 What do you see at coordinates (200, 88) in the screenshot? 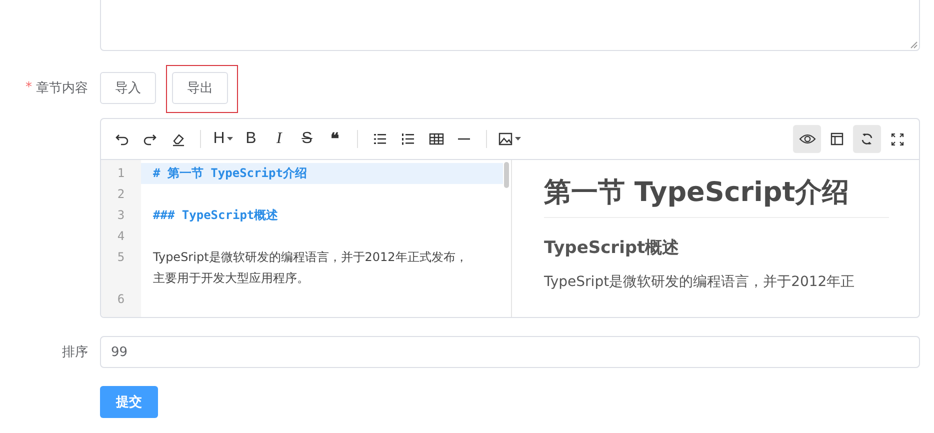
I see `export-button: 导出` at bounding box center [200, 88].